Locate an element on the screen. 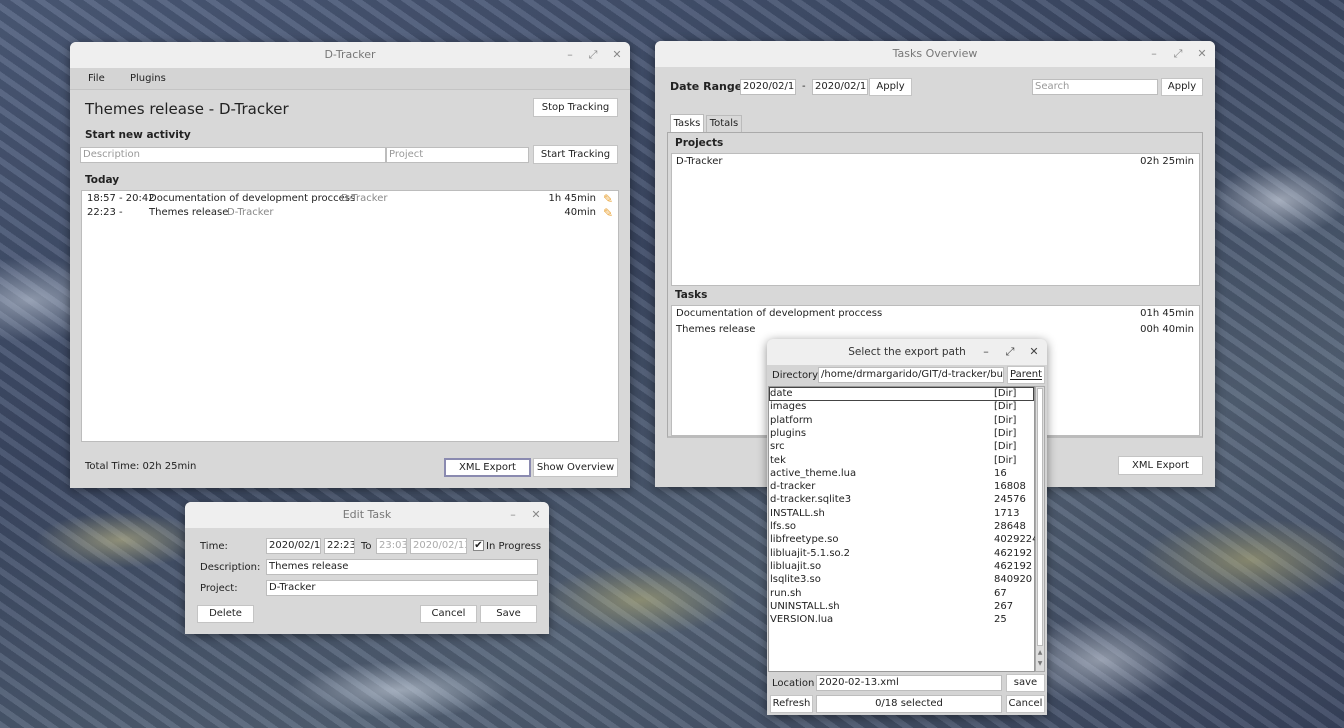 The image size is (1344, 728). file-row: images [Dir] is located at coordinates (901, 408).